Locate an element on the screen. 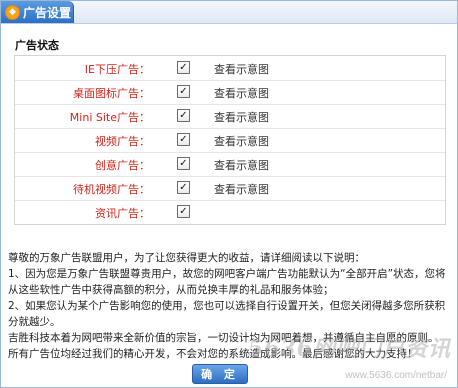  settings-icon: ◆ is located at coordinates (12, 12).